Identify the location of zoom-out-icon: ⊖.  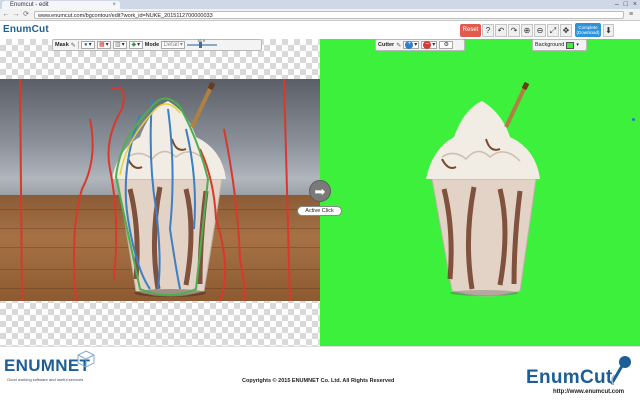
(540, 30).